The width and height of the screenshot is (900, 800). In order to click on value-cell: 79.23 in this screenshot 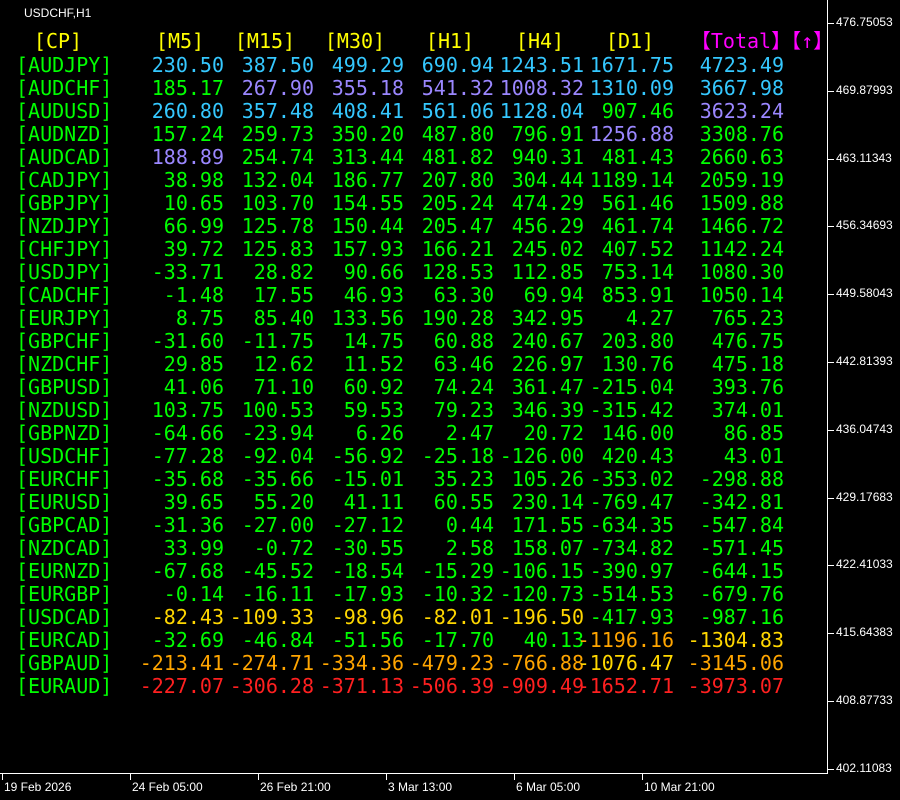, I will do `click(463, 410)`.